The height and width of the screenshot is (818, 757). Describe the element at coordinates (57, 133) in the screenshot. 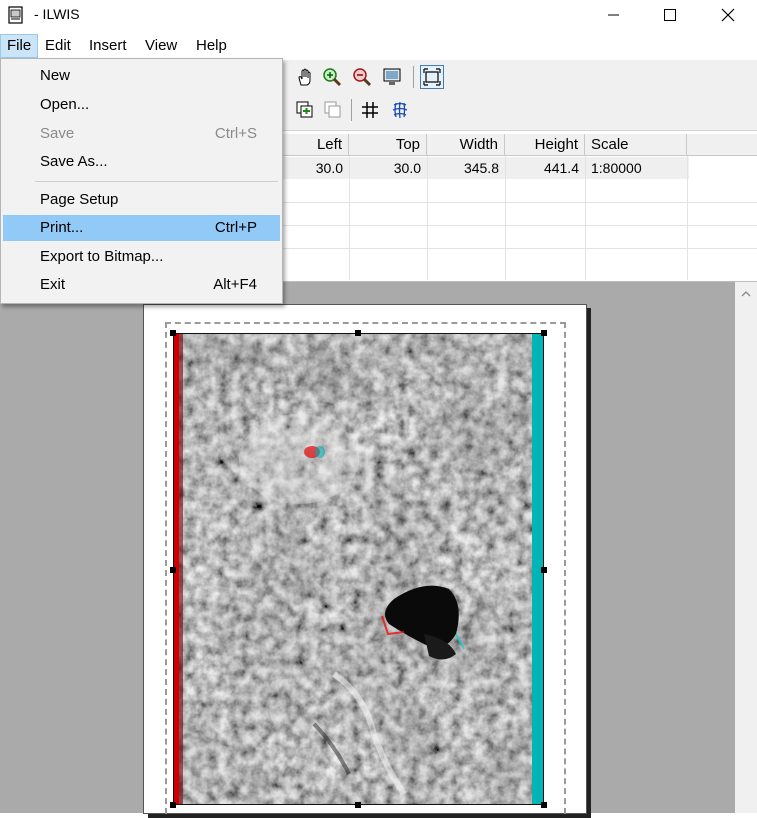

I see `menu-item-label: Save` at that location.